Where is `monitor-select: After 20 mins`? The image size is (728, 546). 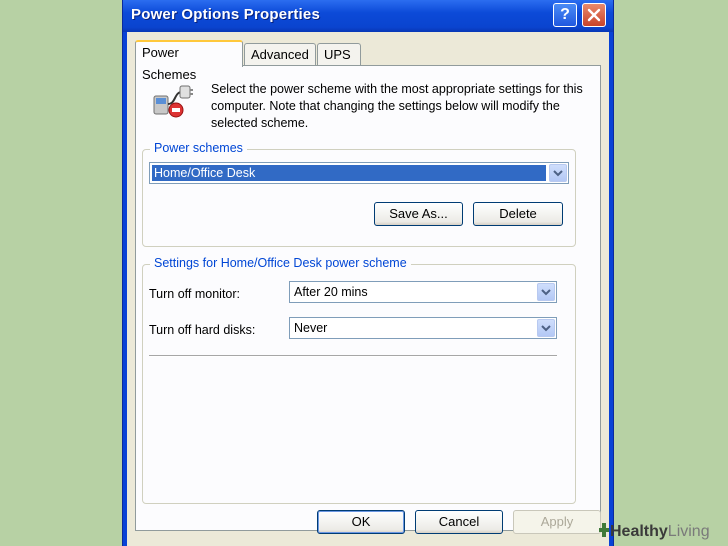
monitor-select: After 20 mins is located at coordinates (423, 292).